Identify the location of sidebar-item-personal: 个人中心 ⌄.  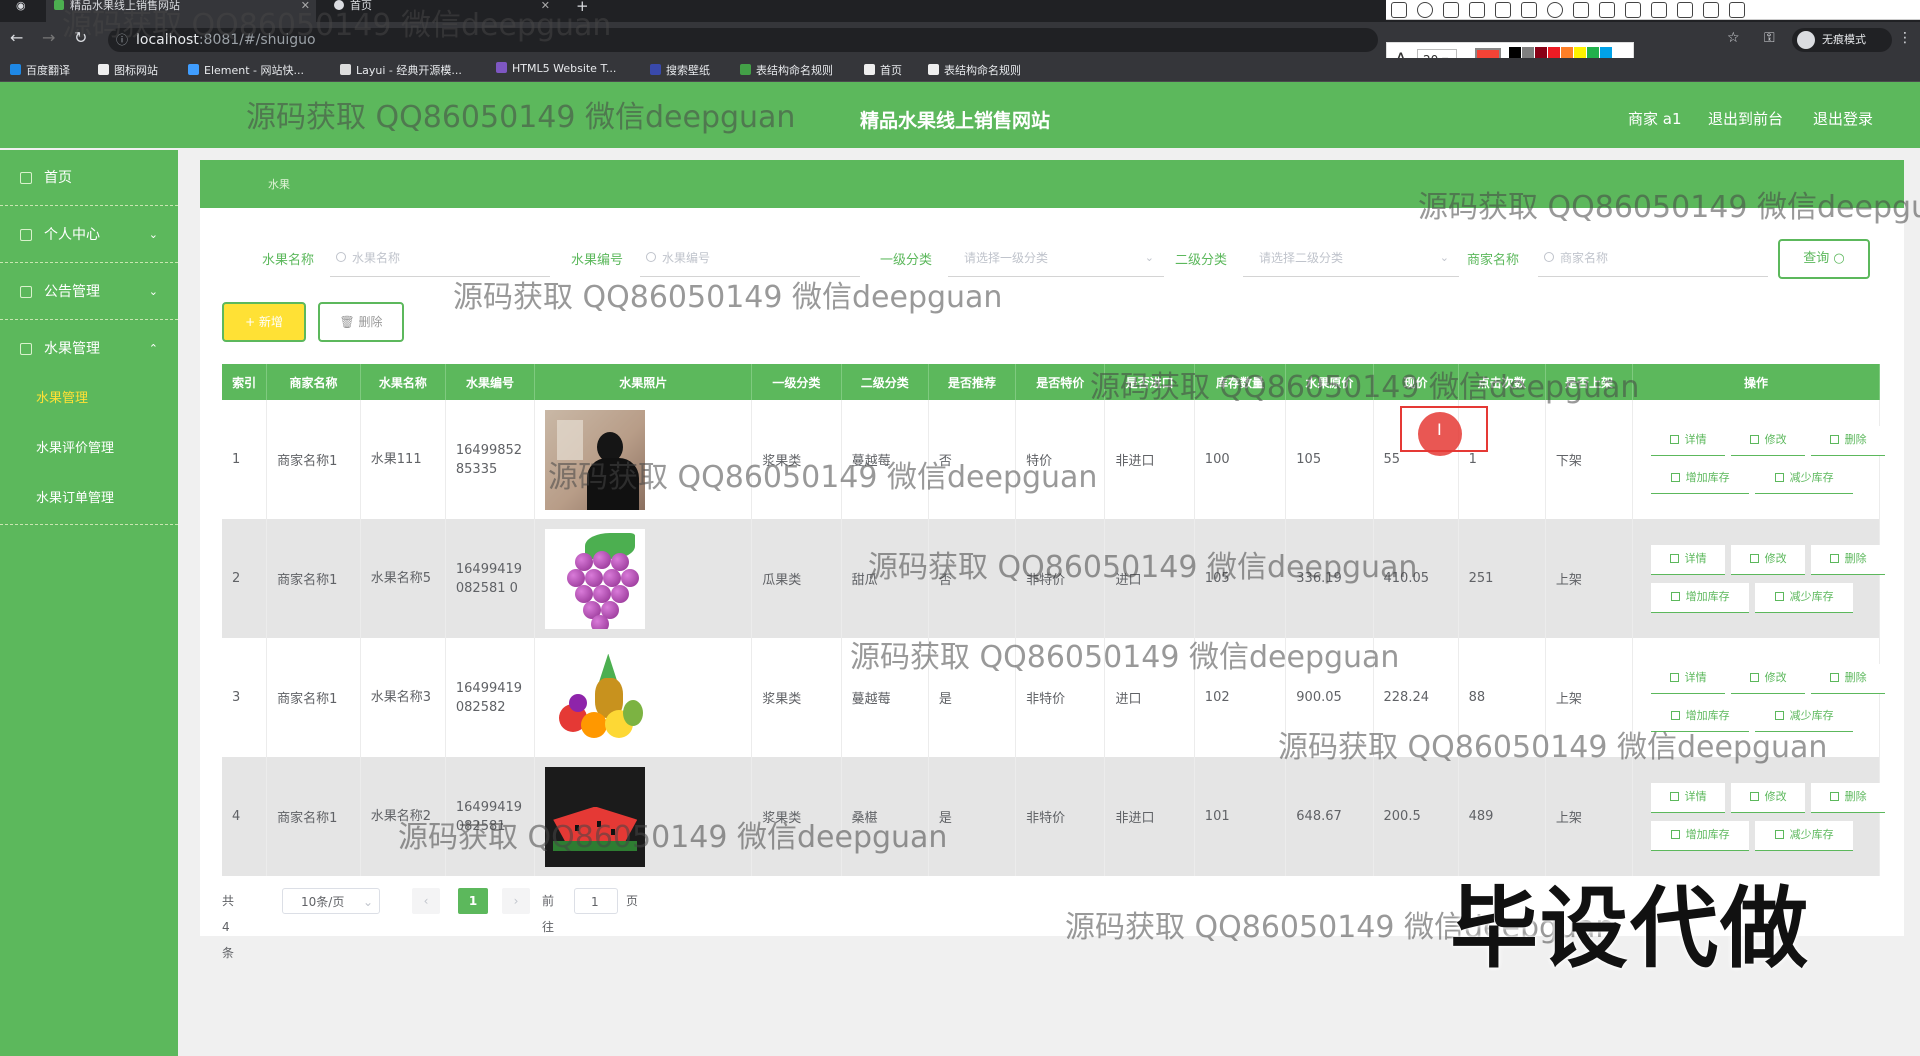
(89, 235).